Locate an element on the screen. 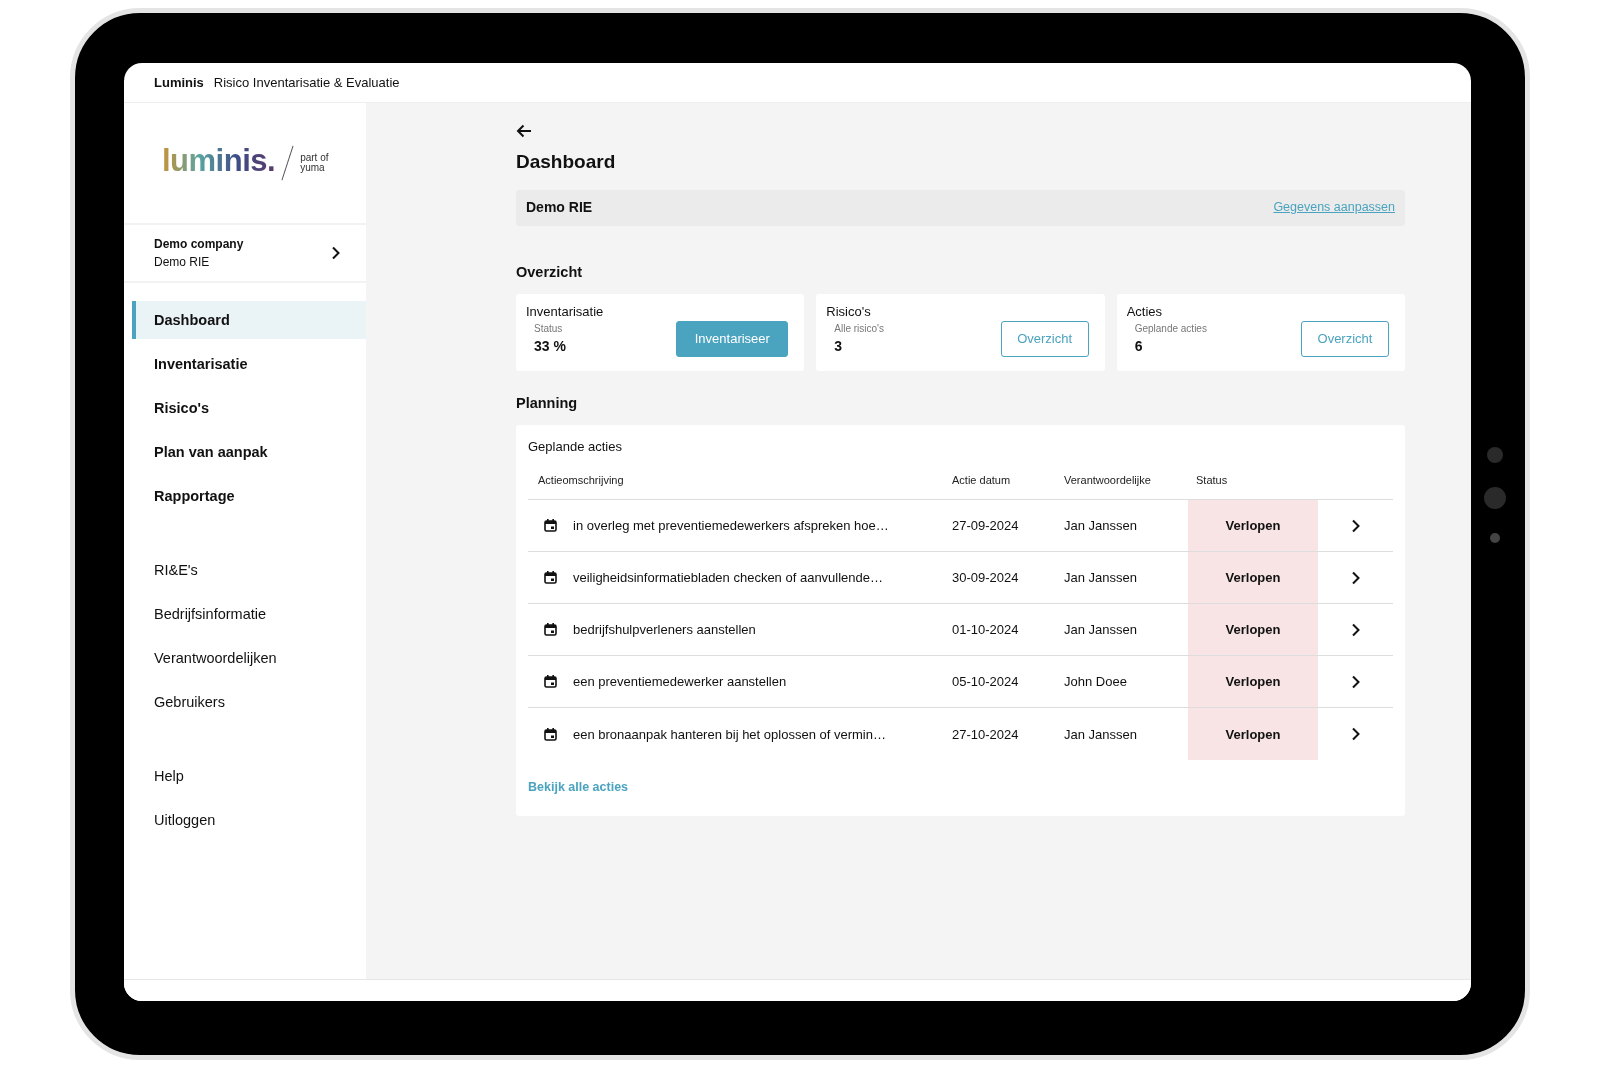 The height and width of the screenshot is (1067, 1600). card-title: Risico's is located at coordinates (849, 311).